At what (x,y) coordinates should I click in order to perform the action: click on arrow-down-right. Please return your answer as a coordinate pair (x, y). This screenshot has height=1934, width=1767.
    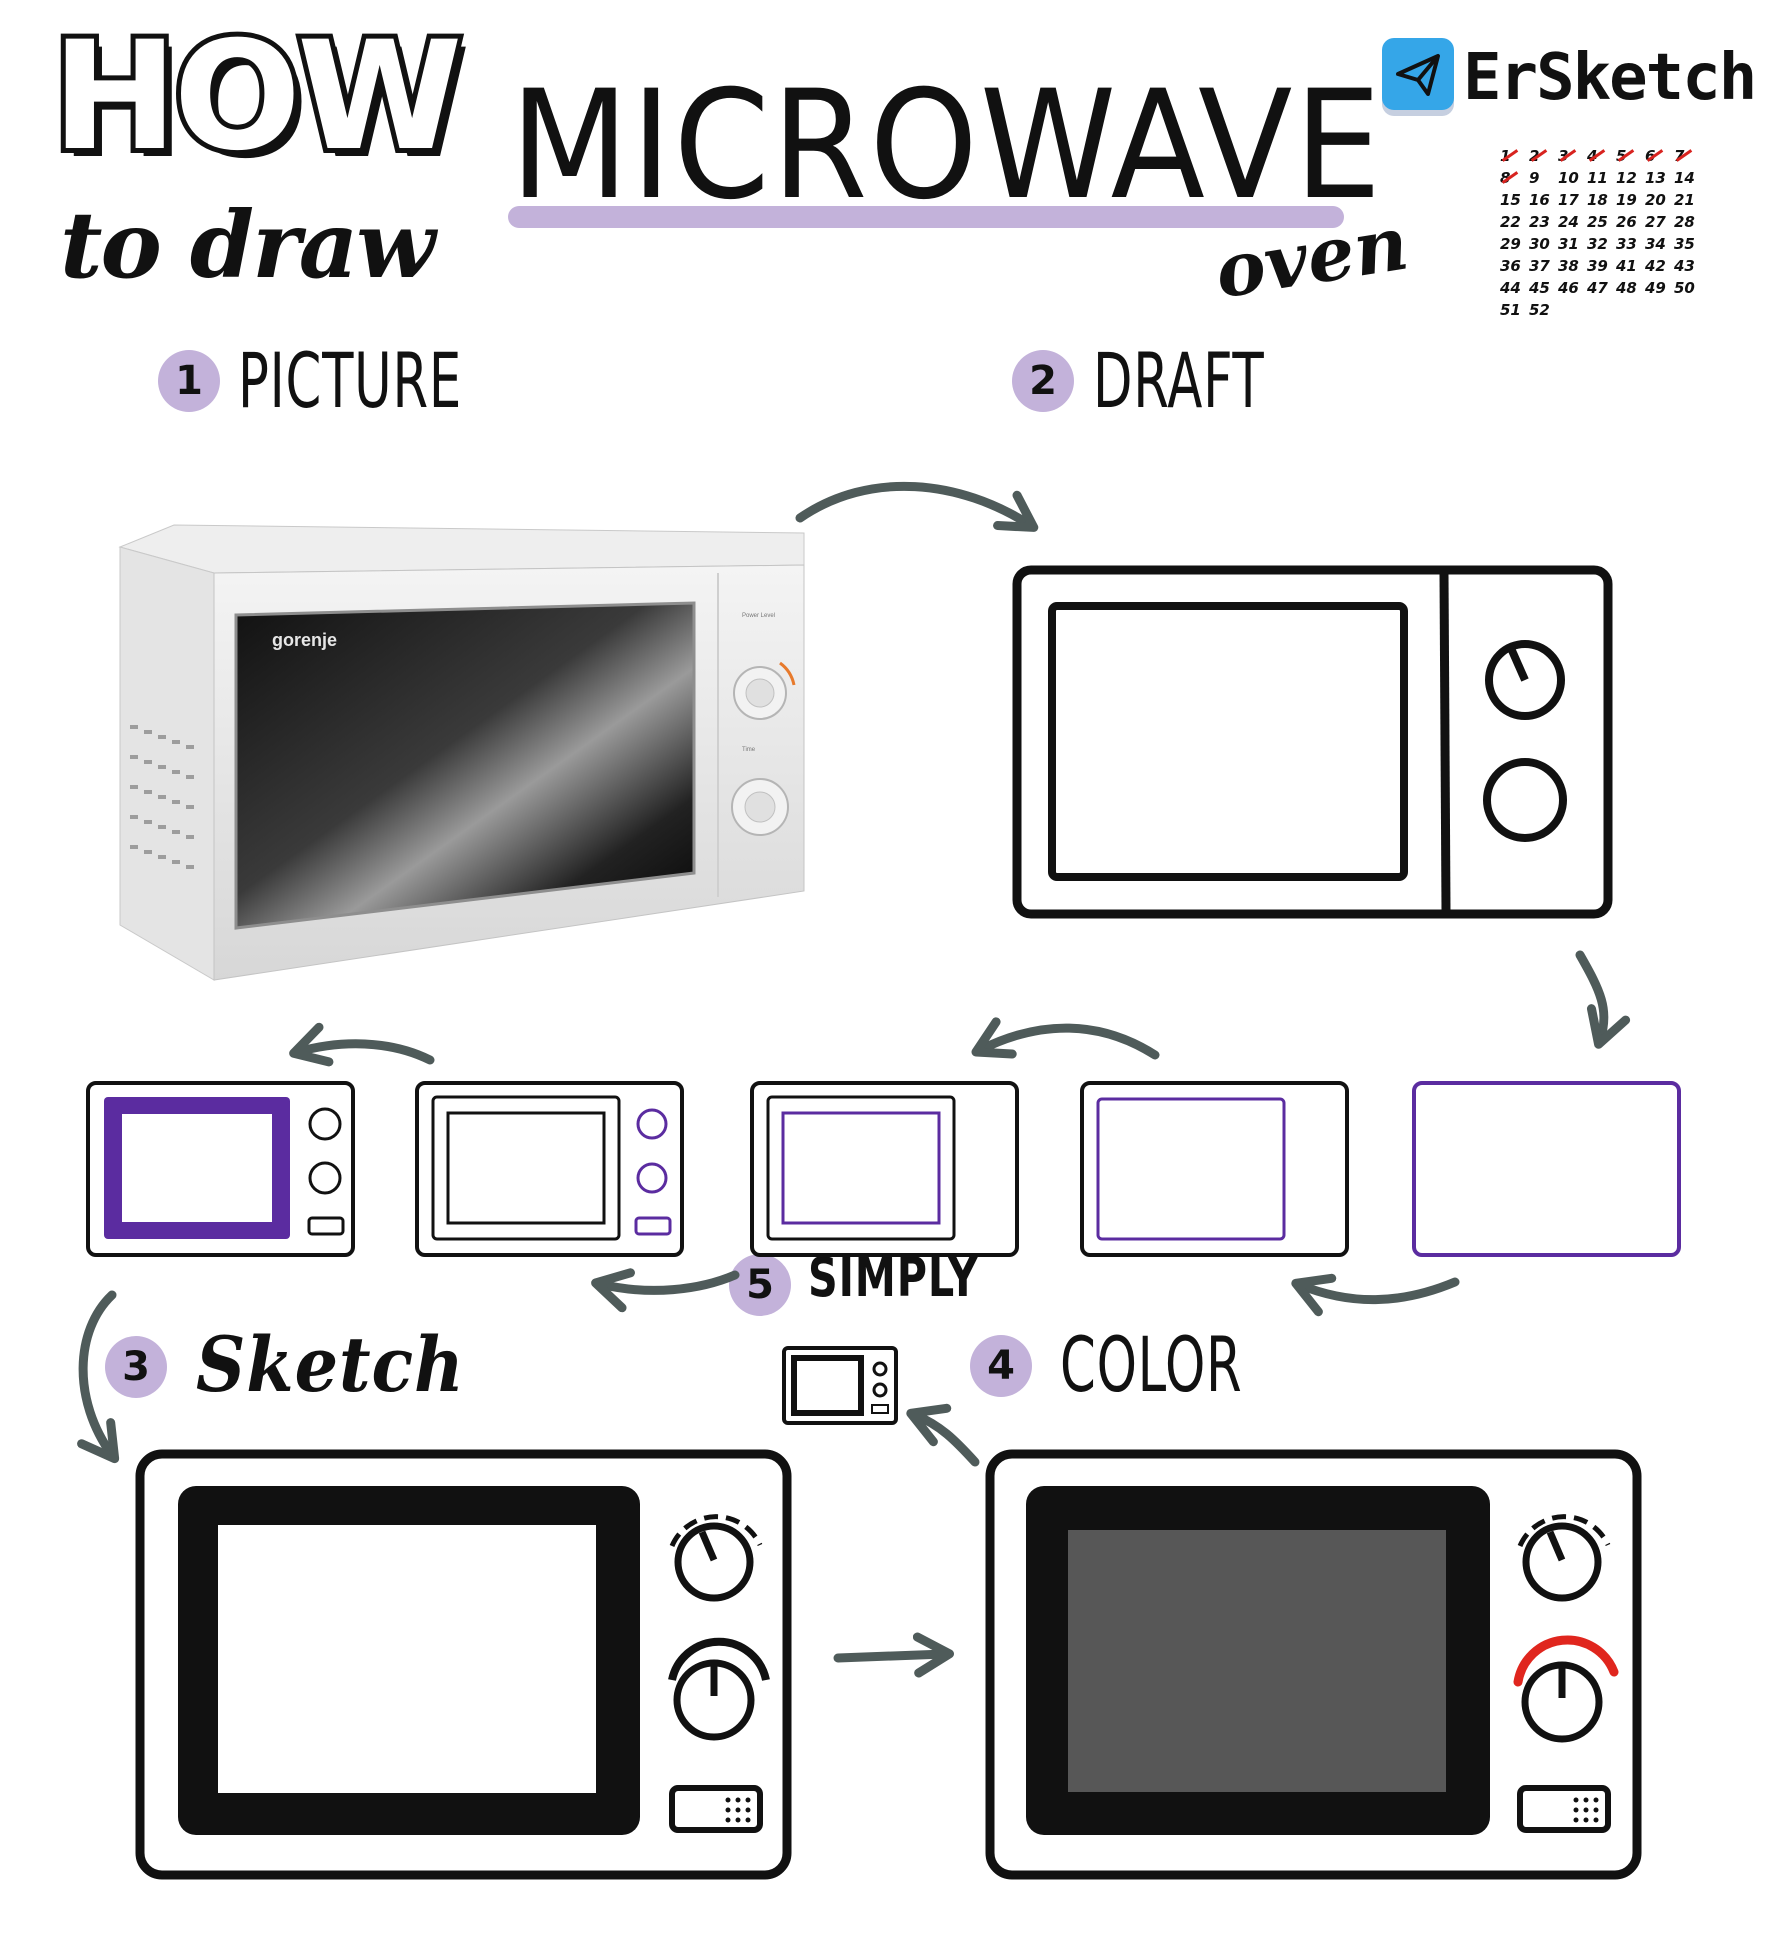
    Looking at the image, I should click on (1603, 999).